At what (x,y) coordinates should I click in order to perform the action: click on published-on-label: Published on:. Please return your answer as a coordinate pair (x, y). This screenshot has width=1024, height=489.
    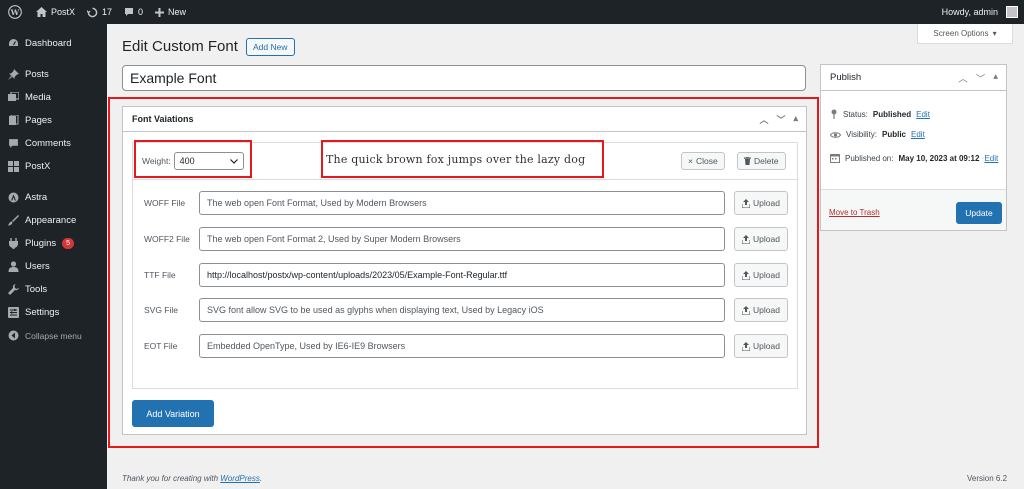
    Looking at the image, I should click on (869, 158).